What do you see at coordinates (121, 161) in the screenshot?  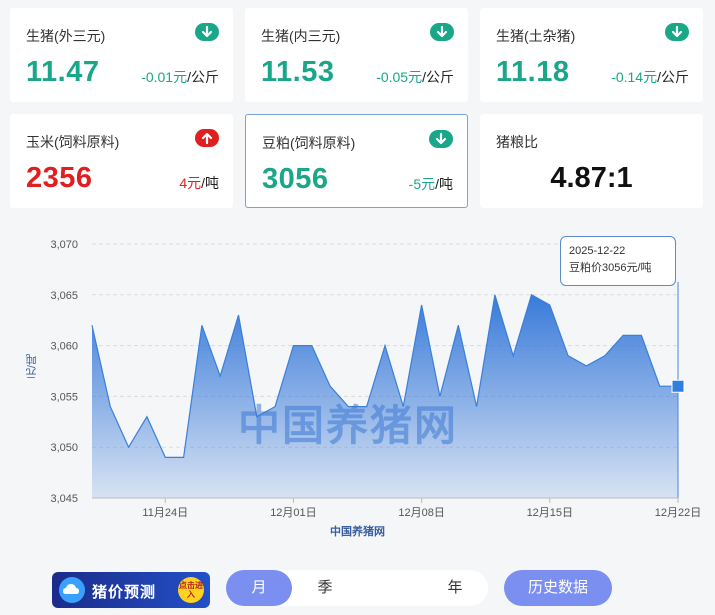 I see `price-card-corn: 玉米(饲料原料) 2356 4元/吨` at bounding box center [121, 161].